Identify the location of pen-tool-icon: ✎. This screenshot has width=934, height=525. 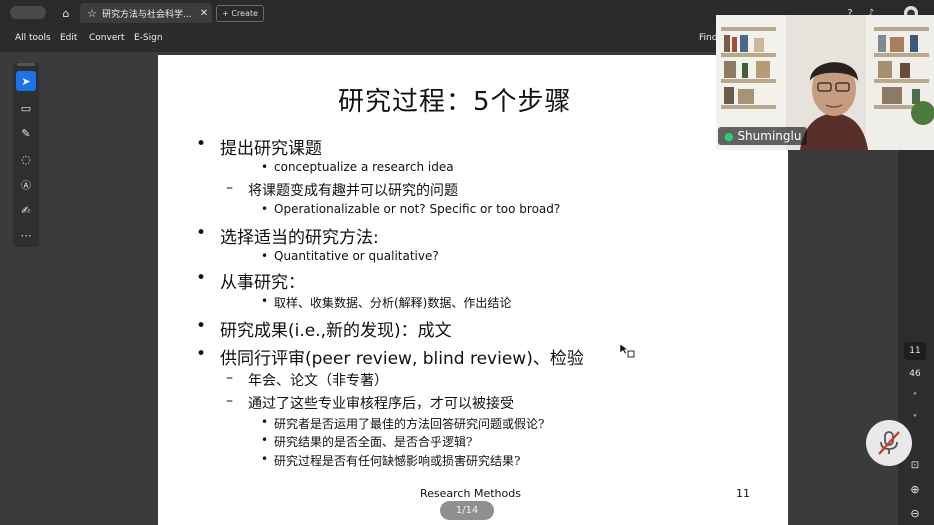
(26, 133).